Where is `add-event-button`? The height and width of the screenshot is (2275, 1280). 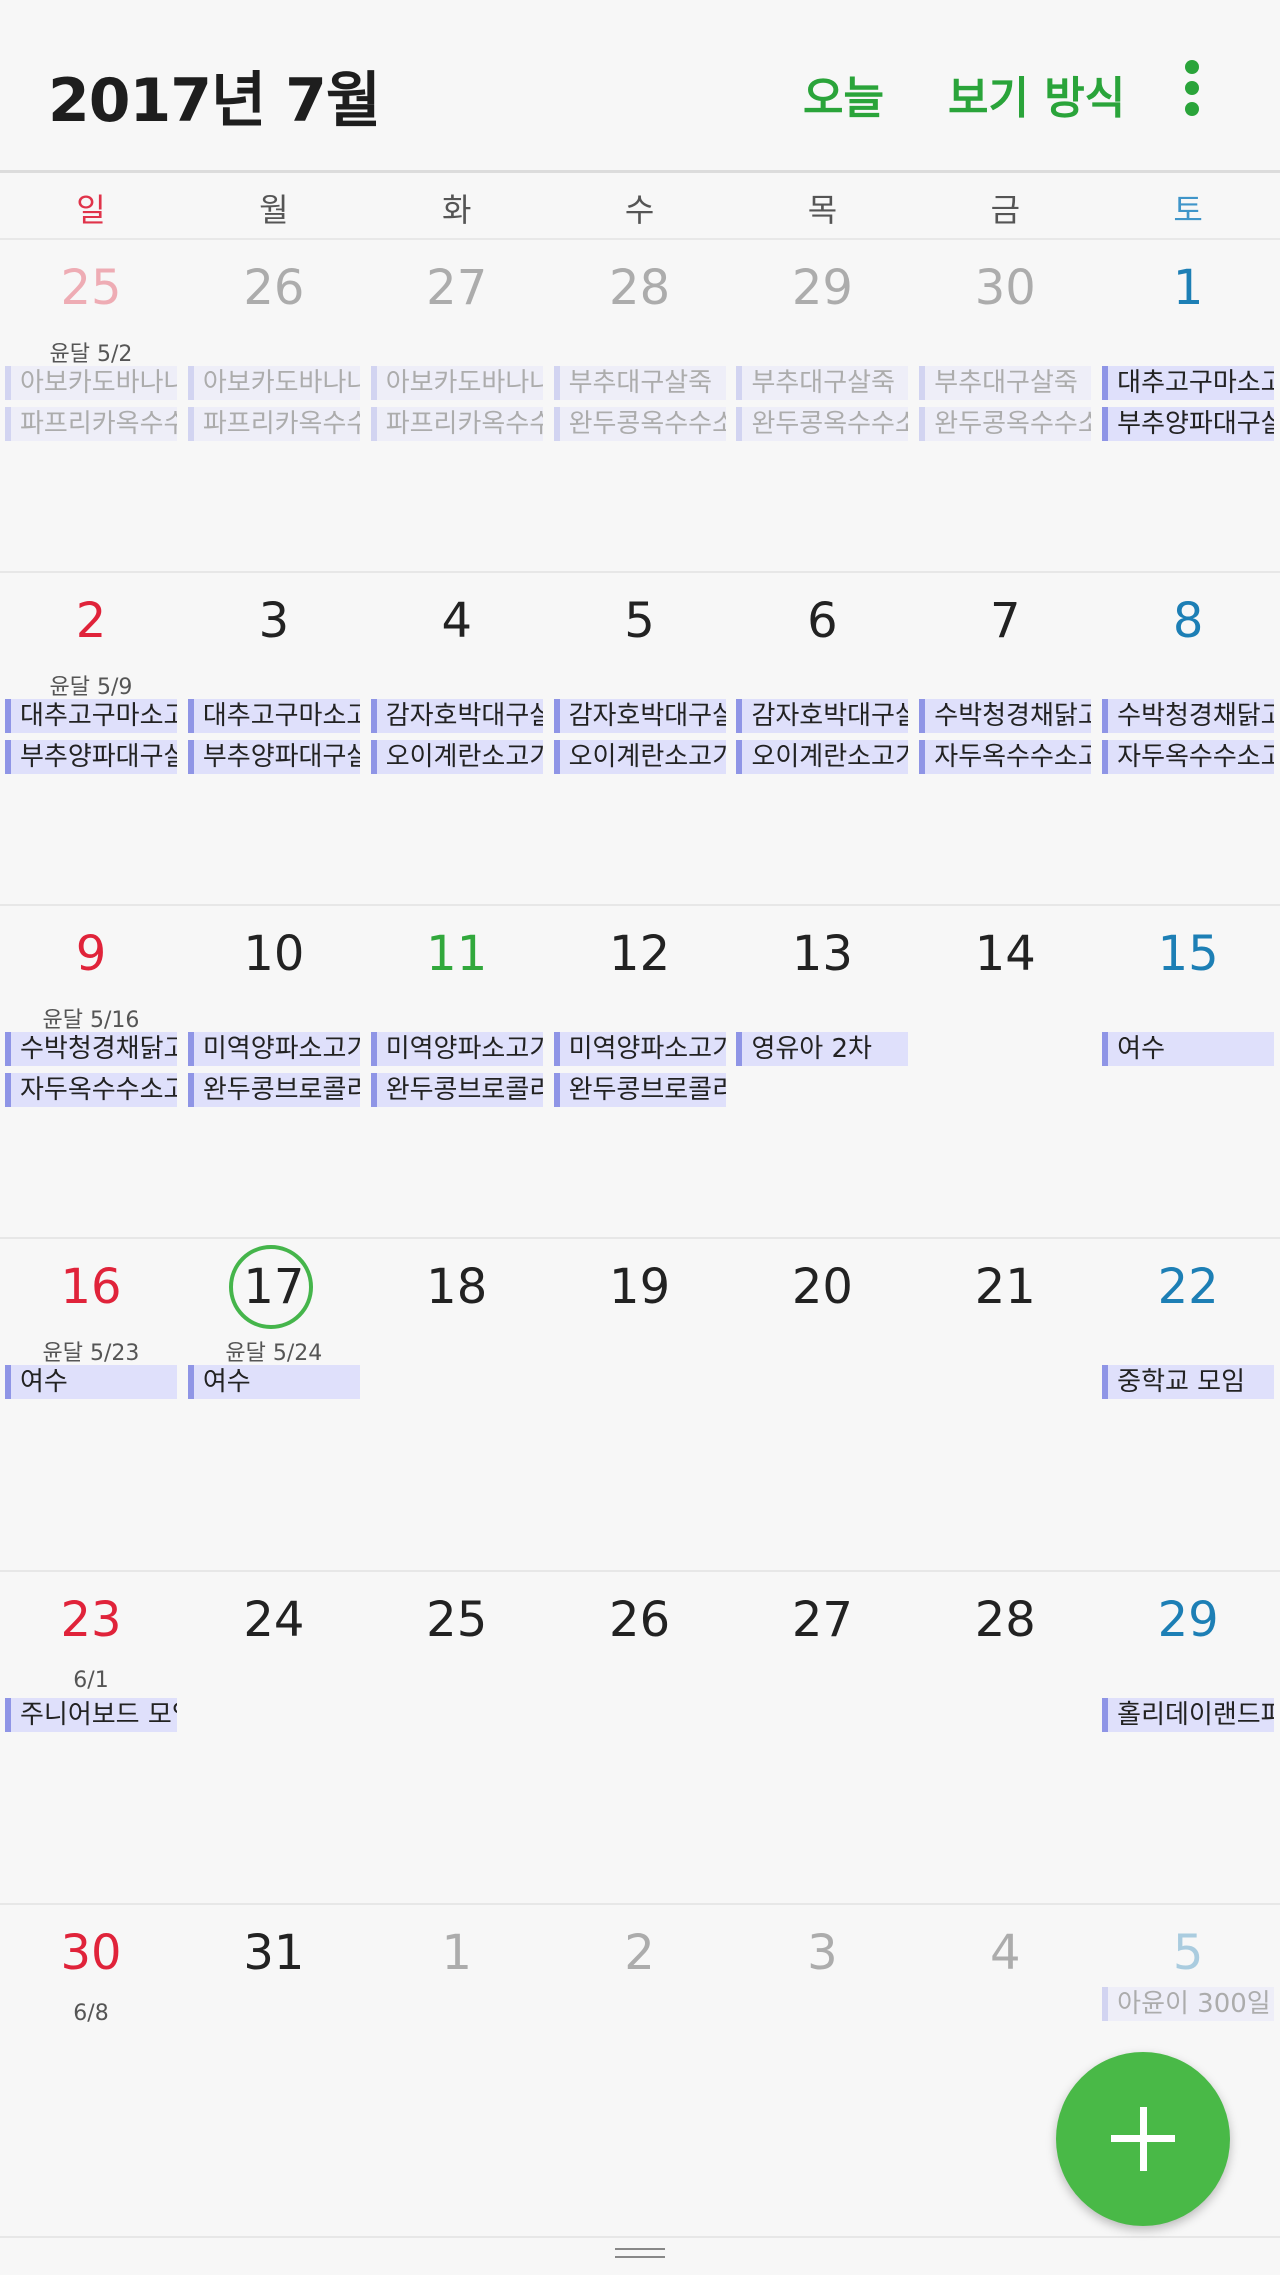
add-event-button is located at coordinates (1143, 2139).